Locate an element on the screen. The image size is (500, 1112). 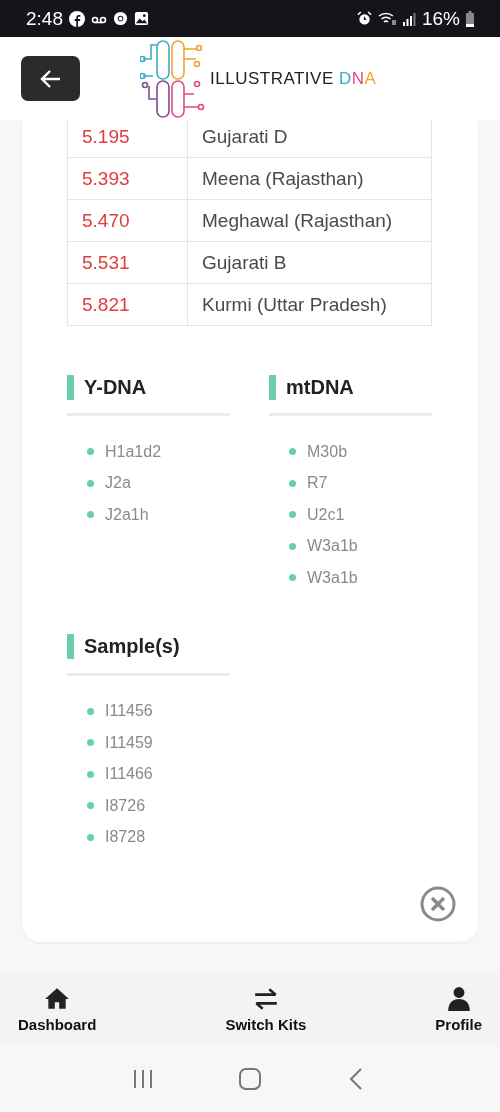
list-item: R7 is located at coordinates (317, 483).